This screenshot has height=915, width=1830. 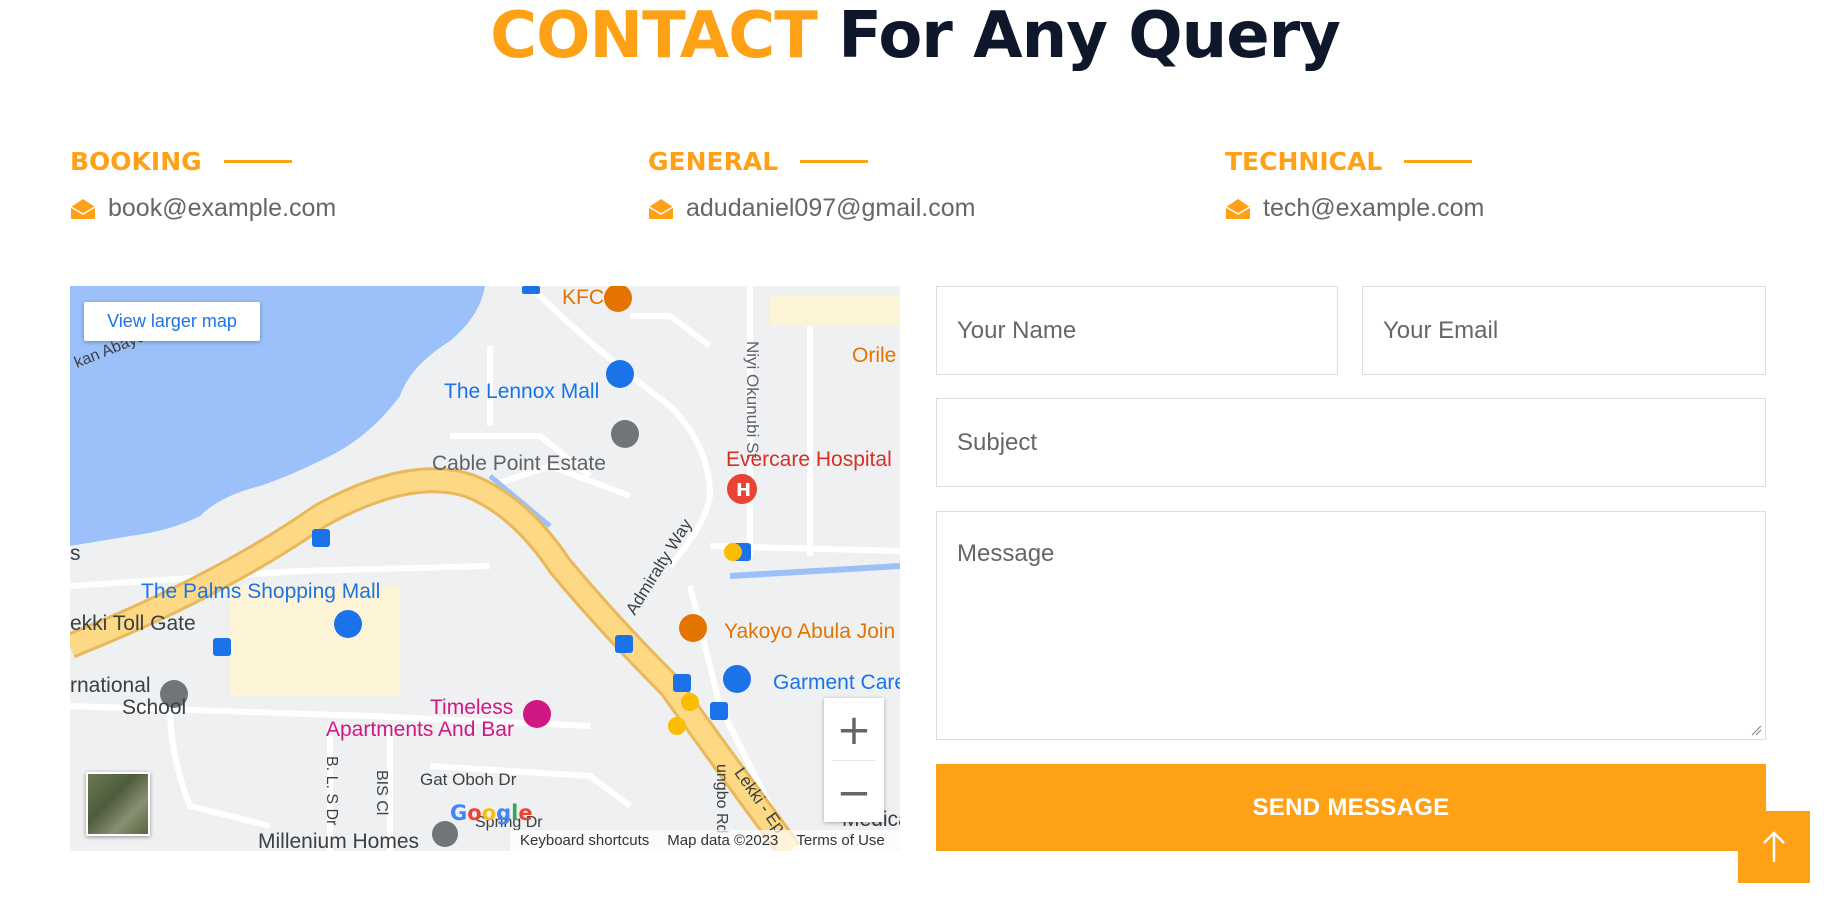 I want to click on view-larger-map-link: View larger map, so click(x=172, y=321).